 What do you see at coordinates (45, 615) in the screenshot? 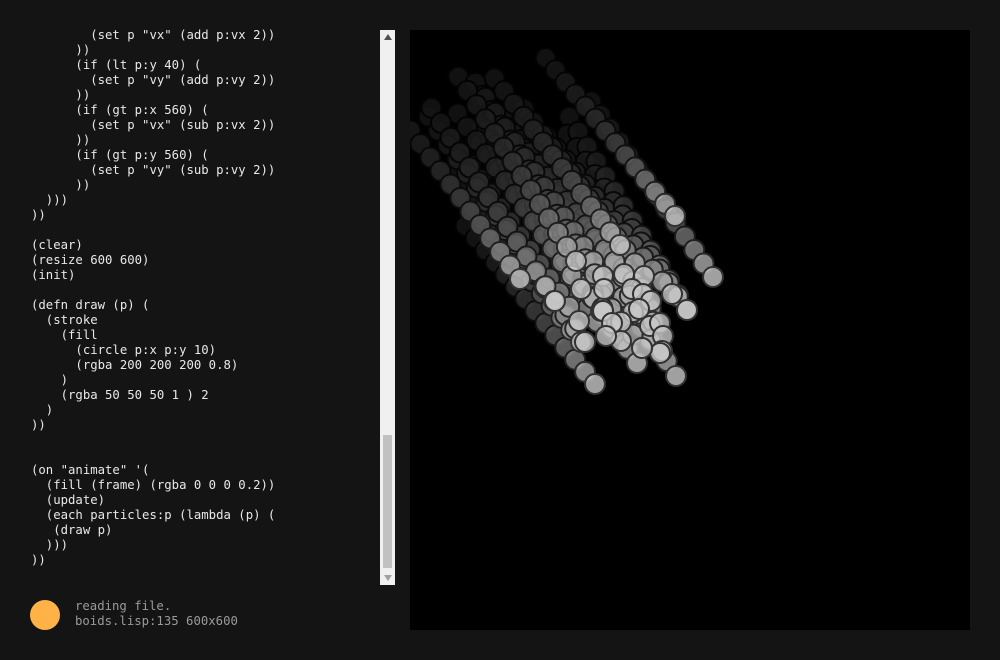
I see `status-indicator` at bounding box center [45, 615].